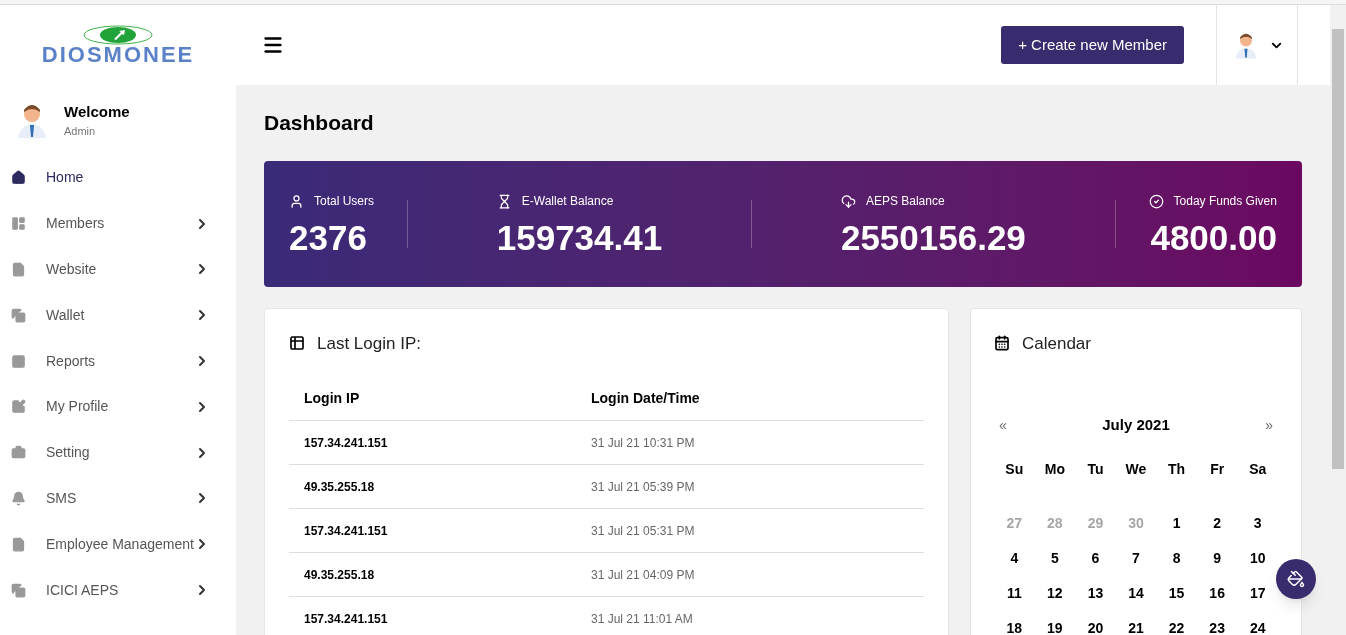 This screenshot has height=635, width=1346. Describe the element at coordinates (1257, 622) in the screenshot. I see `calendar-day: 24` at that location.